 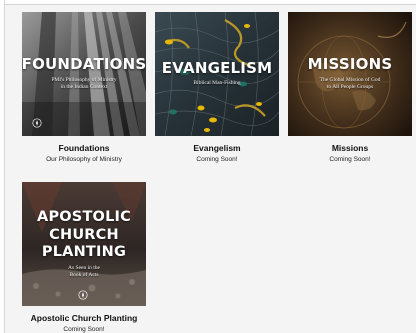 What do you see at coordinates (84, 318) in the screenshot?
I see `course-title: Apostolic Church Planting` at bounding box center [84, 318].